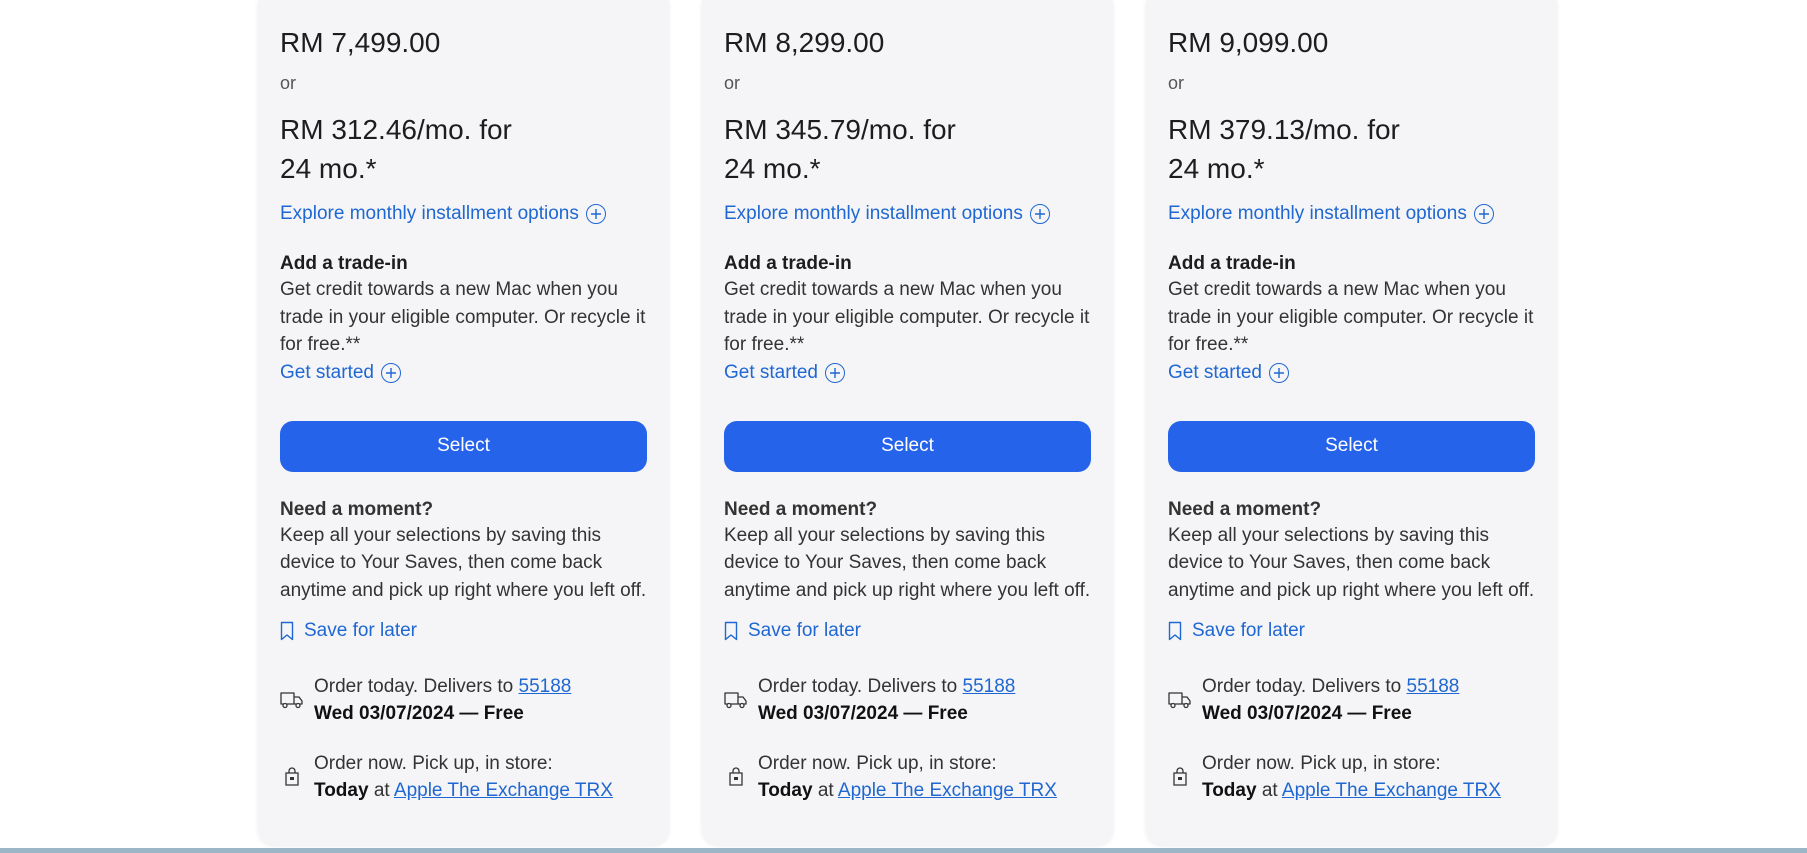 The height and width of the screenshot is (853, 1807). I want to click on monthly-price: RM 379.13/mo. for 24 mo.*, so click(1284, 149).